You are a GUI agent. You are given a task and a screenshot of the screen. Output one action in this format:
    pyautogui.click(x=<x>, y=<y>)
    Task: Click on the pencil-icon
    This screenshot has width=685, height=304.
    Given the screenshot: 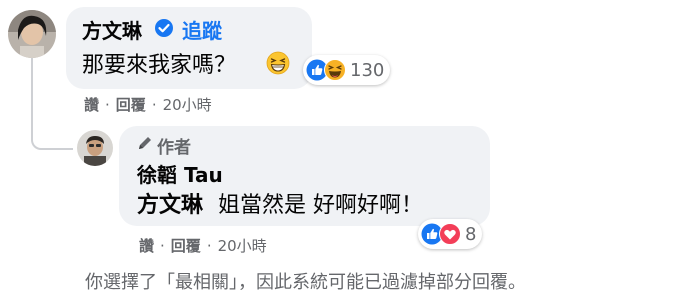 What is the action you would take?
    pyautogui.click(x=145, y=143)
    